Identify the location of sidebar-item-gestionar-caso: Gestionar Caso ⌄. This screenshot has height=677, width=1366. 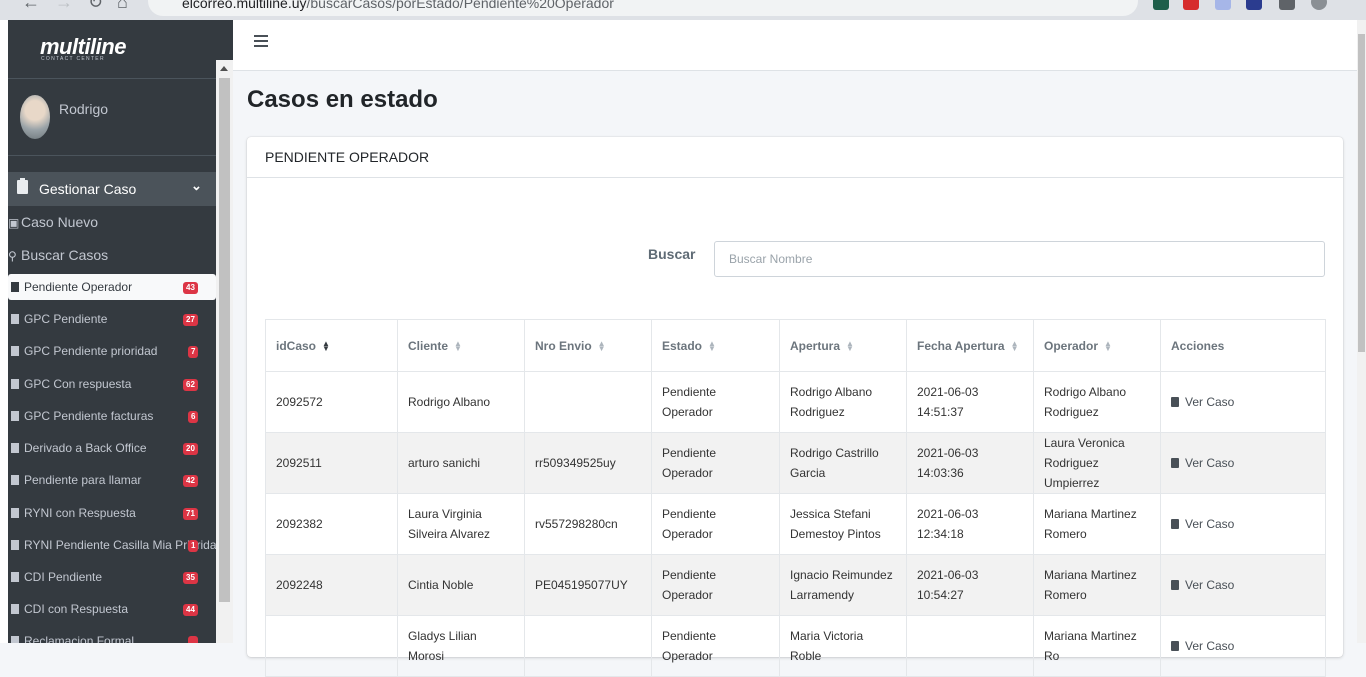
(112, 189).